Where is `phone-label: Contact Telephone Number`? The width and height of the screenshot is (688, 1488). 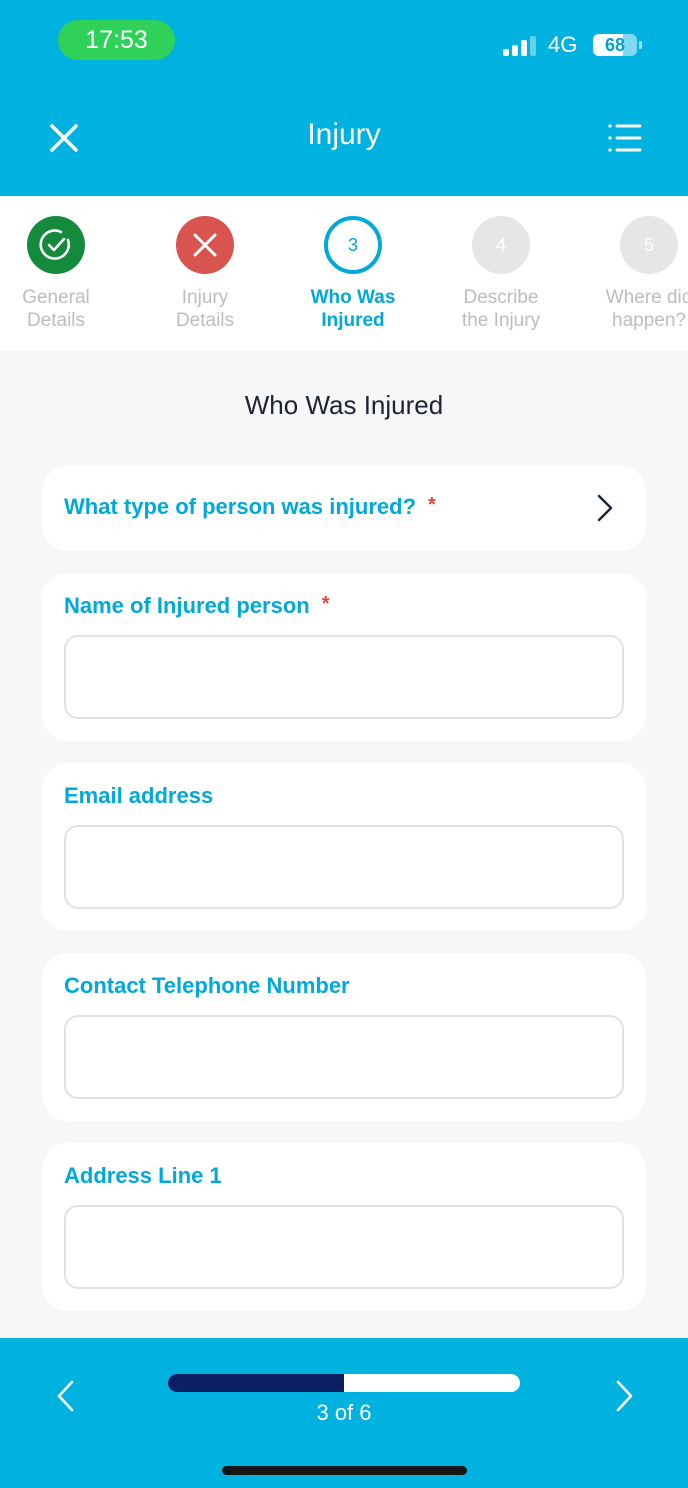
phone-label: Contact Telephone Number is located at coordinates (207, 985).